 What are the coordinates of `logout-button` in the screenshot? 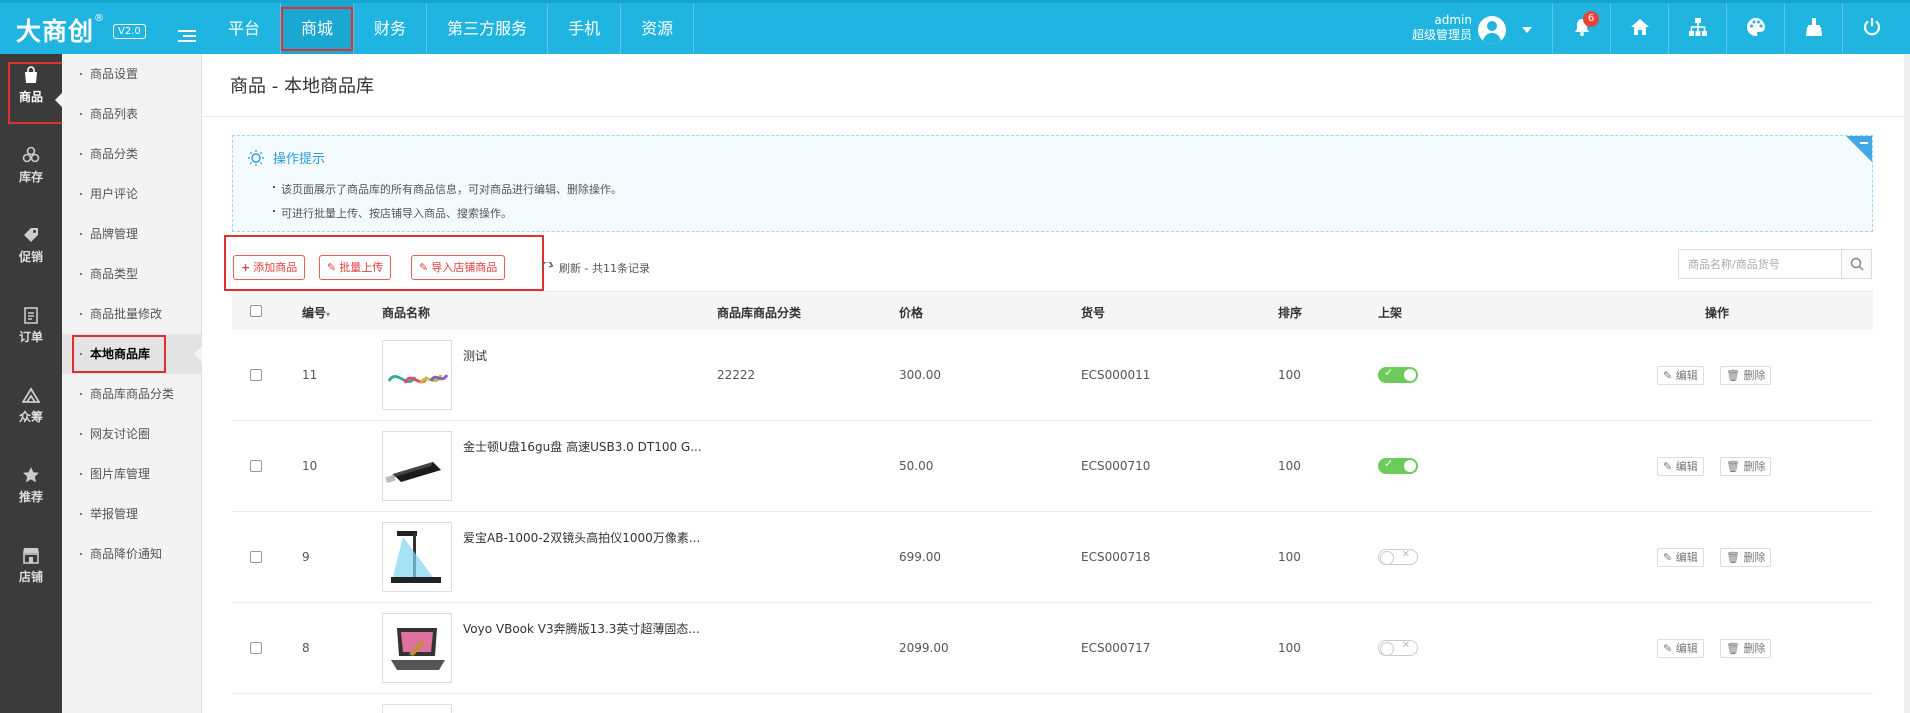 It's located at (1871, 28).